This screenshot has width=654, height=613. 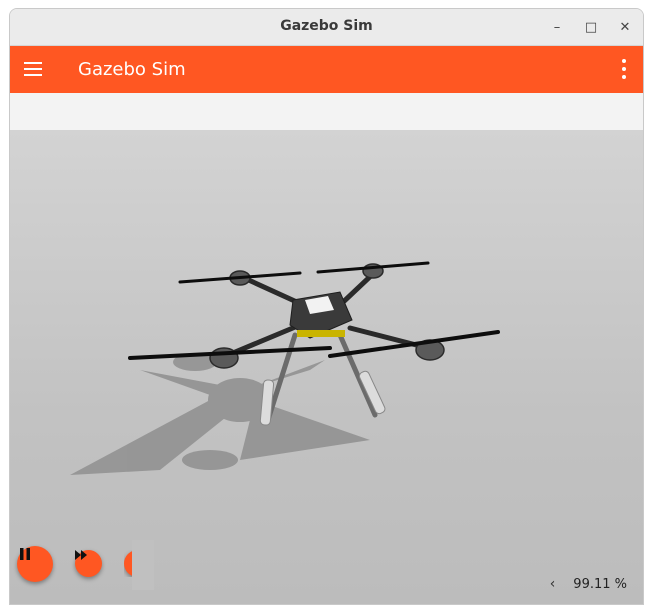 I want to click on step-button, so click(x=88, y=563).